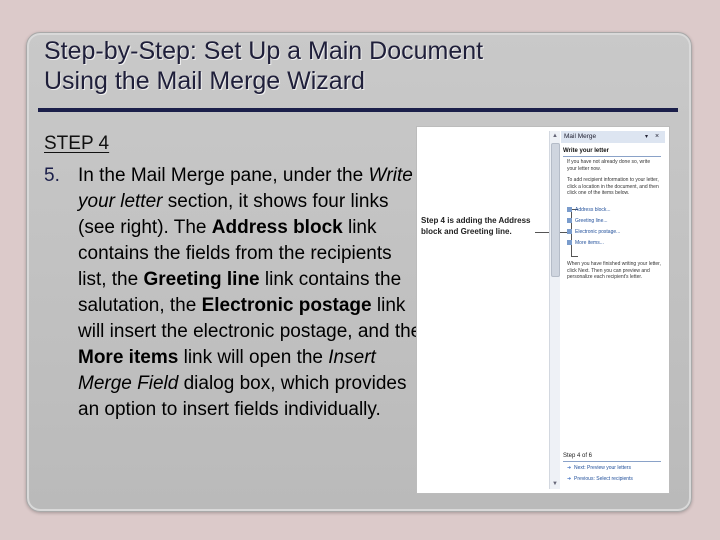  Describe the element at coordinates (612, 461) in the screenshot. I see `step-divider` at that location.